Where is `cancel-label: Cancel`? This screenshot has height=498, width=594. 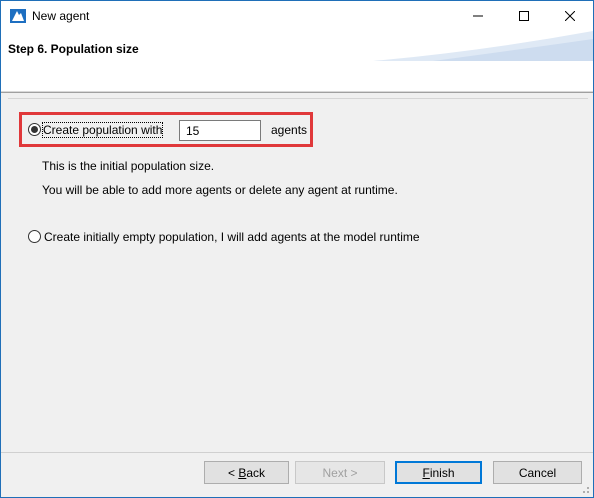
cancel-label: Cancel is located at coordinates (537, 472).